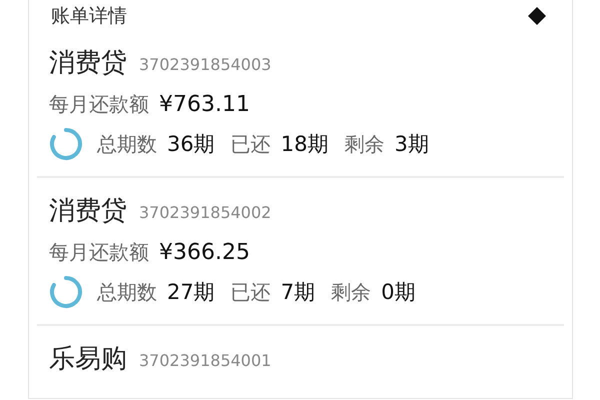 The height and width of the screenshot is (400, 600). What do you see at coordinates (205, 360) in the screenshot?
I see `loan-number: 3702391854001` at bounding box center [205, 360].